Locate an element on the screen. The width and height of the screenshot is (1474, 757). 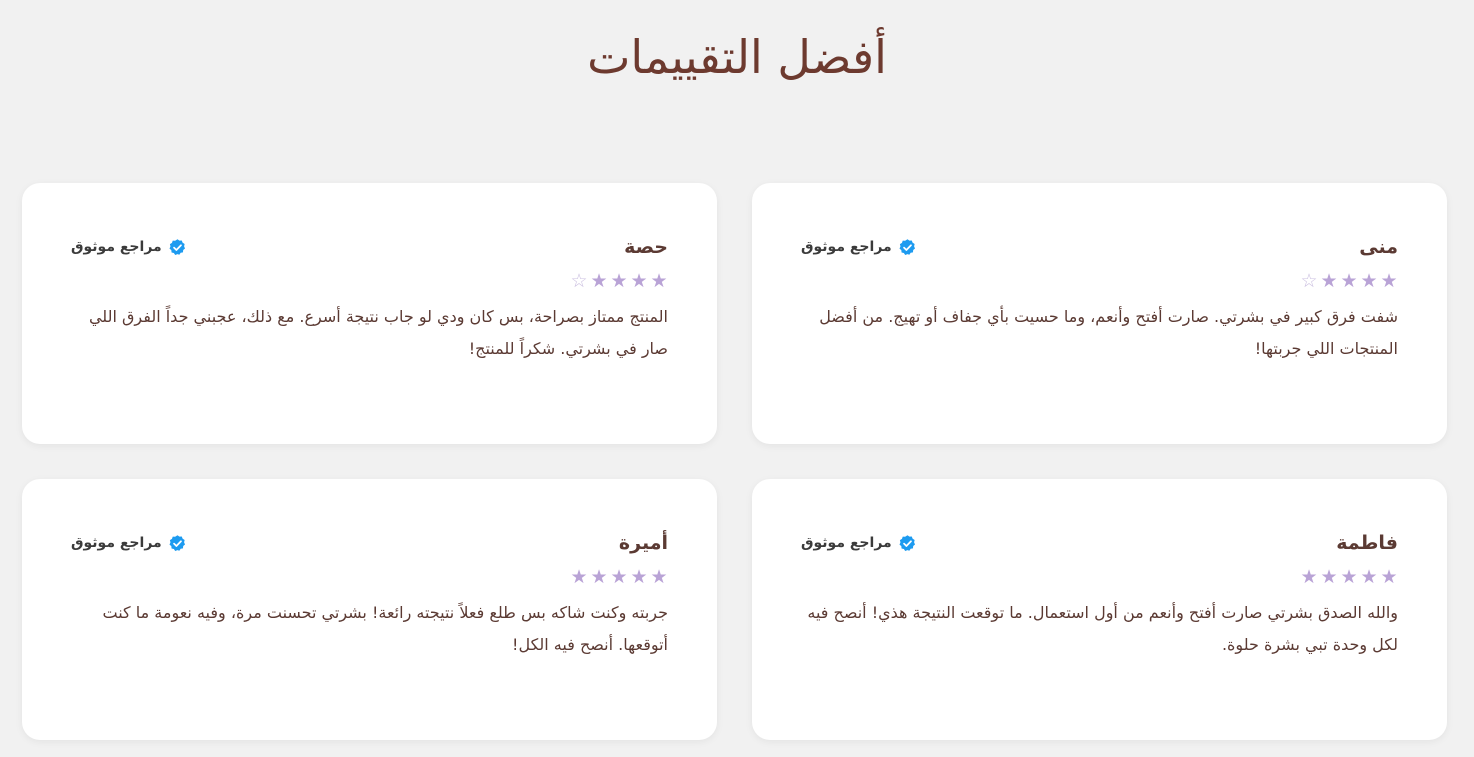
page-title: أفضل التقييمات is located at coordinates (737, 57).